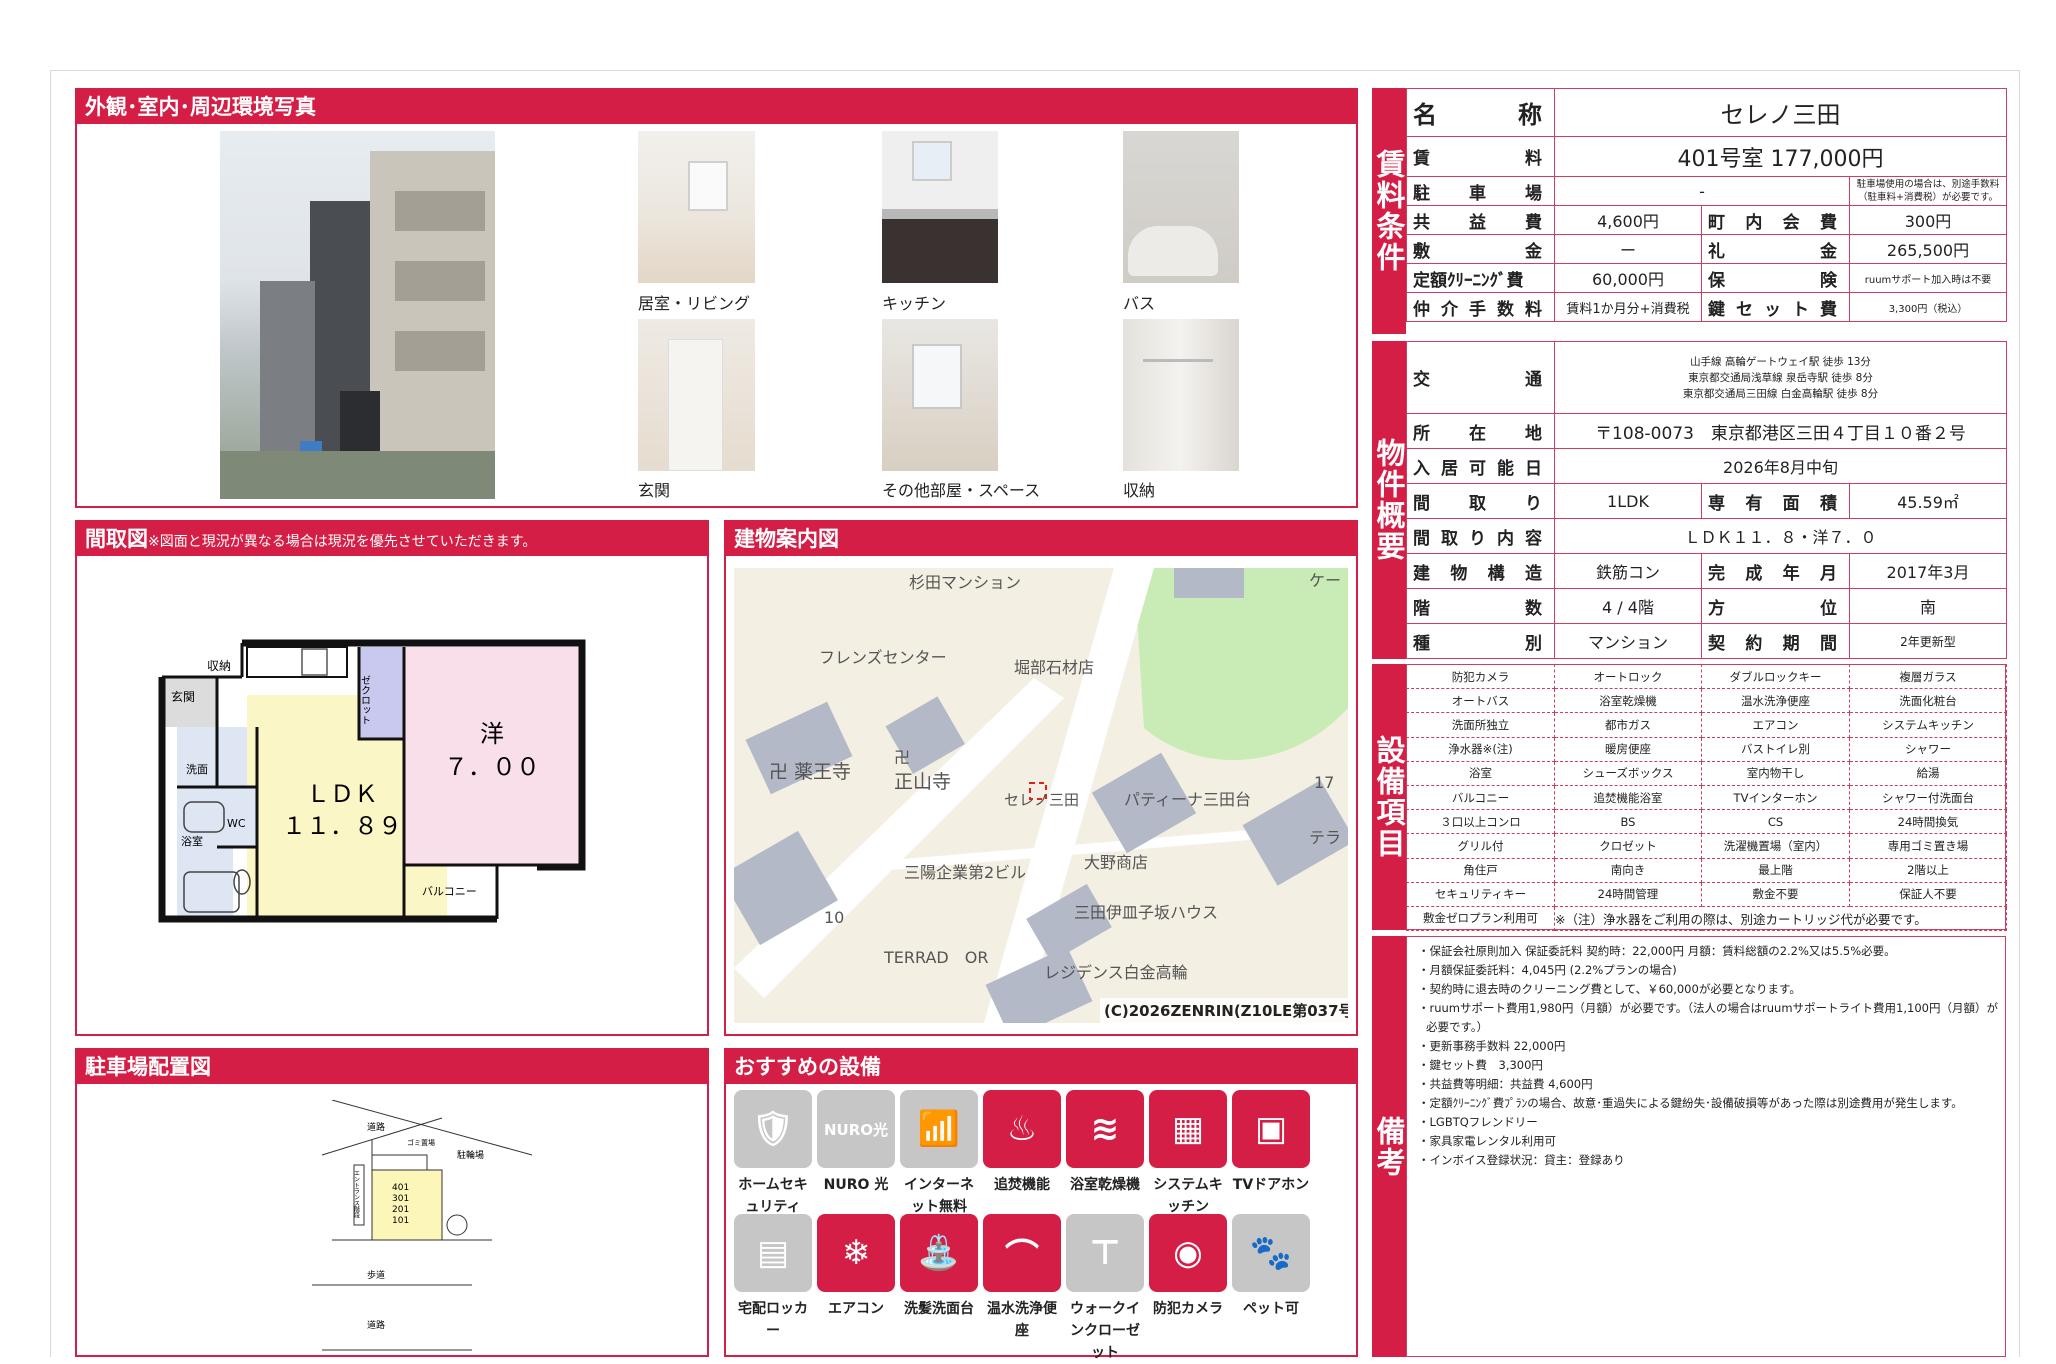 This screenshot has height=1364, width=2056. Describe the element at coordinates (421, 1142) in the screenshot. I see `garbage-label: ゴミ置場` at that location.